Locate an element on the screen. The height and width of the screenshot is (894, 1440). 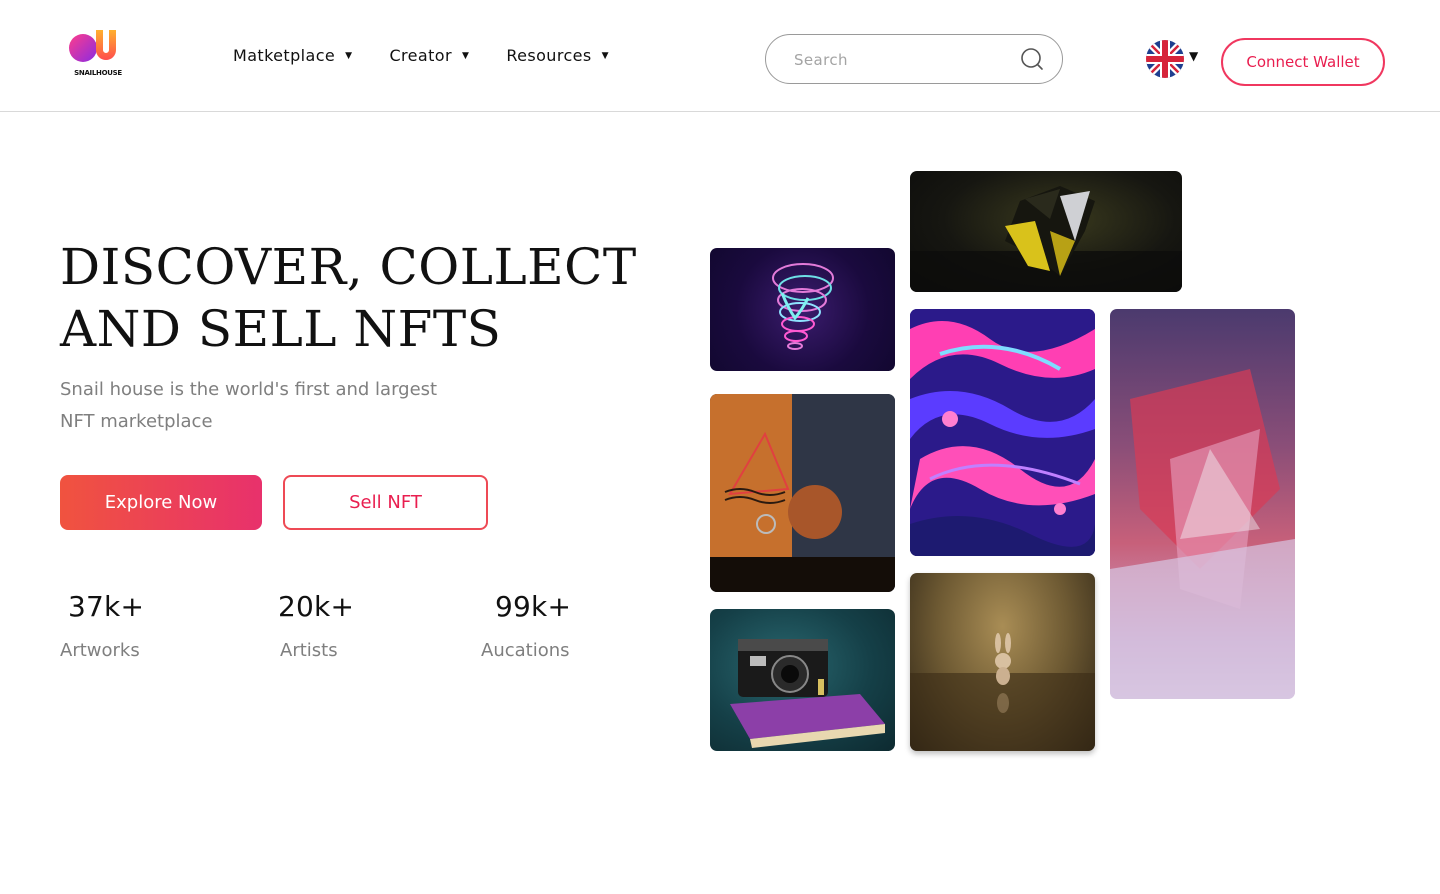
nav-item-label: Creator is located at coordinates (420, 55).